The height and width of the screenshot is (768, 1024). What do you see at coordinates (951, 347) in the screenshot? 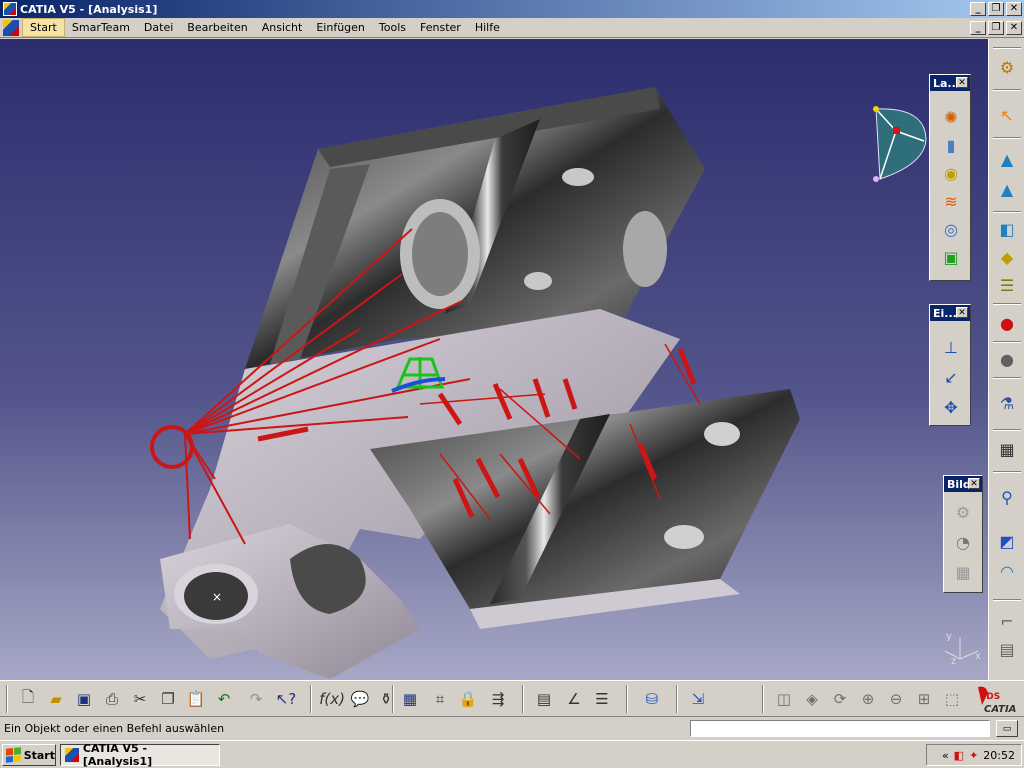
I see `clamp-icon: ⊥` at bounding box center [951, 347].